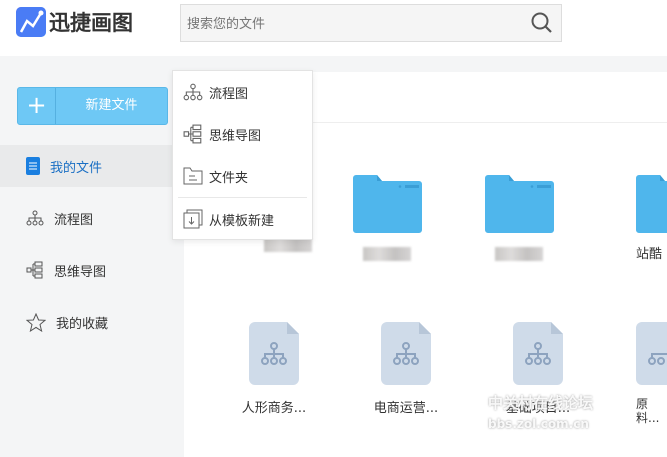  What do you see at coordinates (76, 168) in the screenshot?
I see `sidebar-item-label: 我的文件` at bounding box center [76, 168].